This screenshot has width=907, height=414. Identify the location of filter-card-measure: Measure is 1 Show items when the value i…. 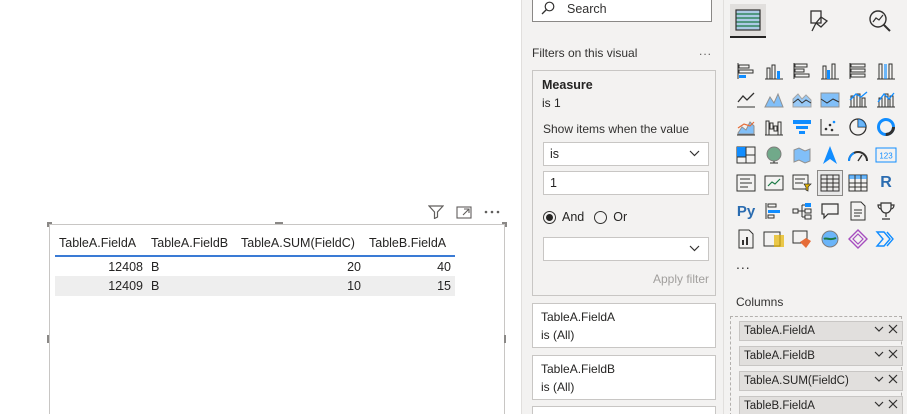
(624, 183).